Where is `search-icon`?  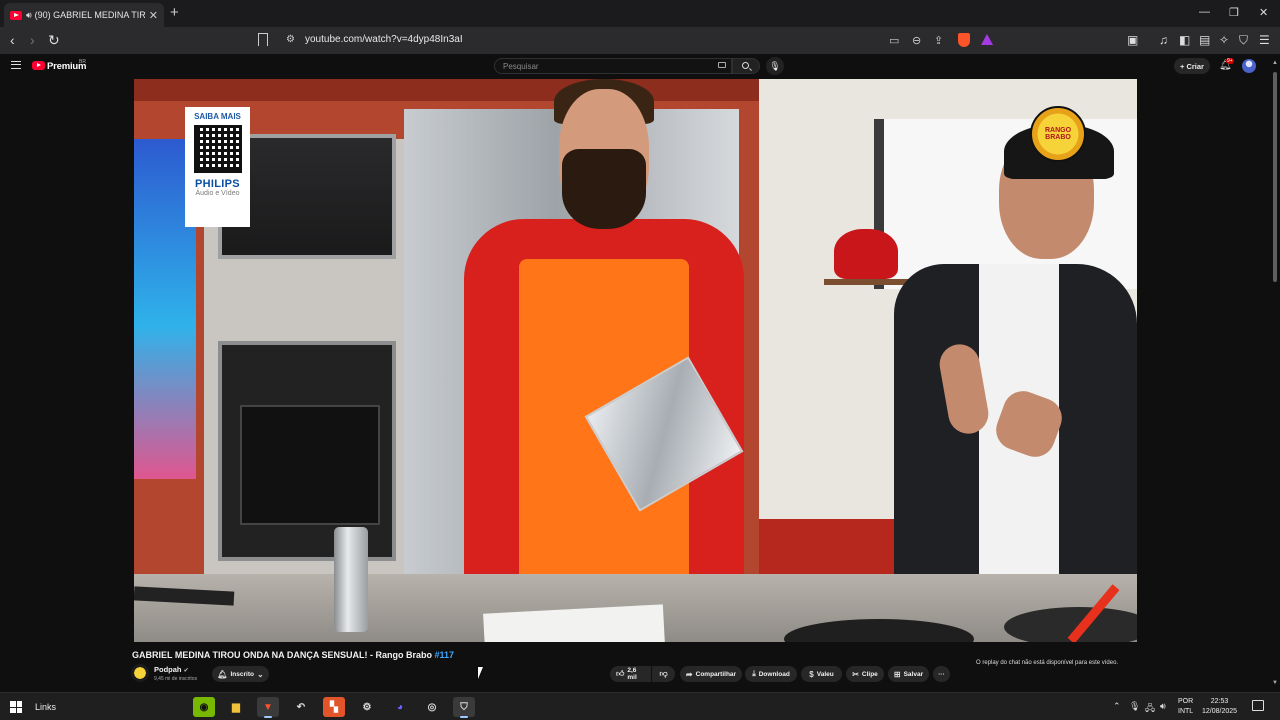 search-icon is located at coordinates (745, 65).